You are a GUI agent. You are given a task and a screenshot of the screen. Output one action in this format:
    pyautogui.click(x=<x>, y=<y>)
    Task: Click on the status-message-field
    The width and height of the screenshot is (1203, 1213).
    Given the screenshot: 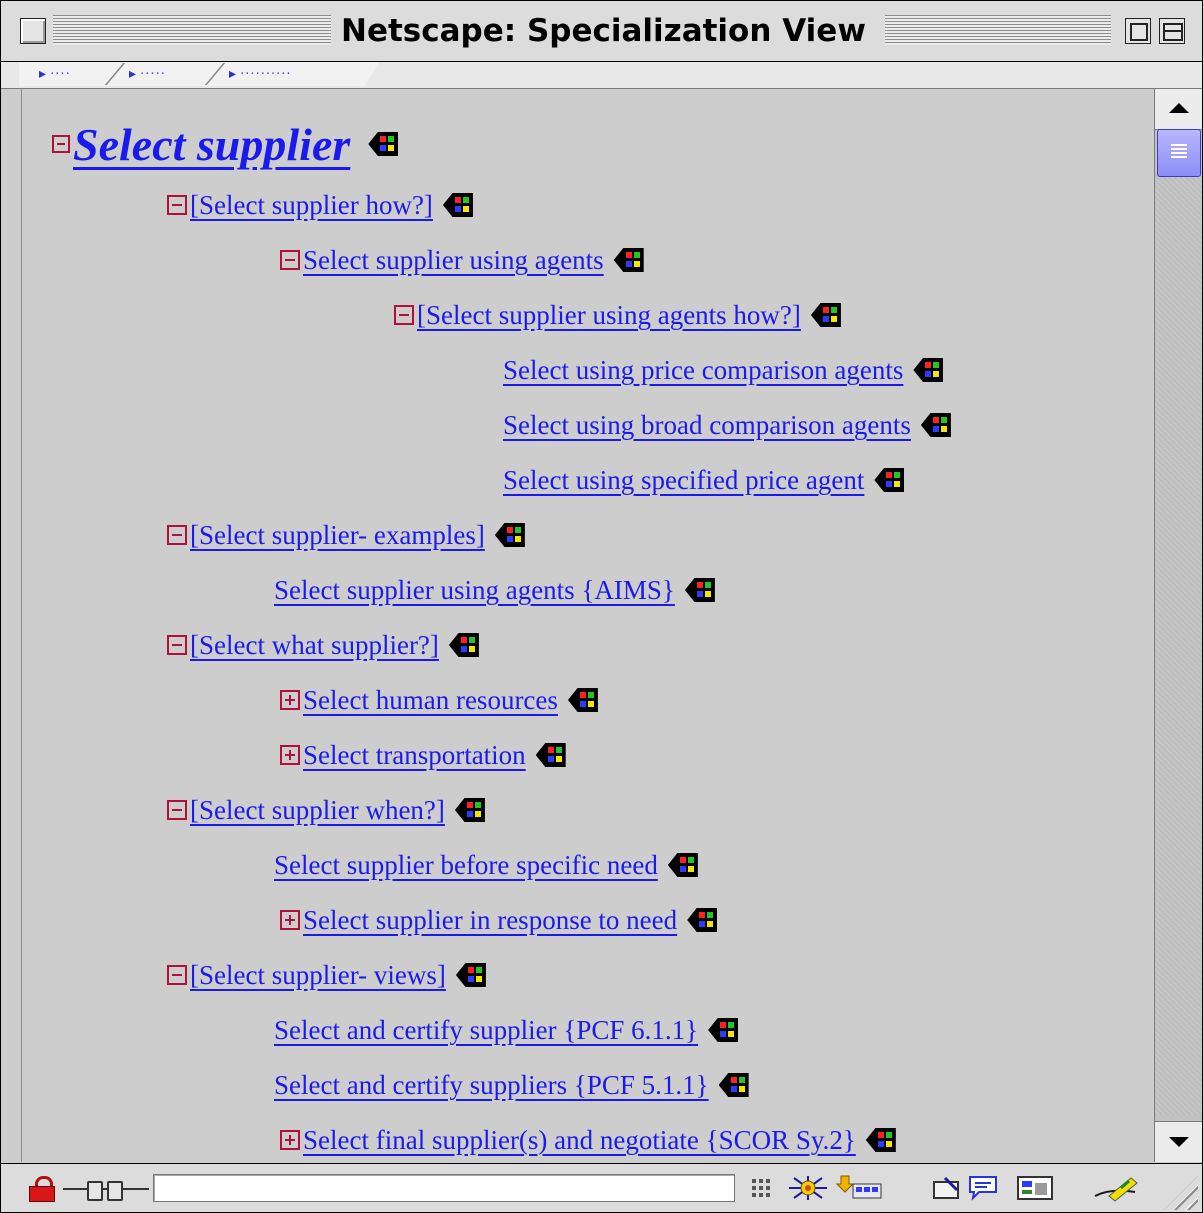 What is the action you would take?
    pyautogui.click(x=444, y=1188)
    